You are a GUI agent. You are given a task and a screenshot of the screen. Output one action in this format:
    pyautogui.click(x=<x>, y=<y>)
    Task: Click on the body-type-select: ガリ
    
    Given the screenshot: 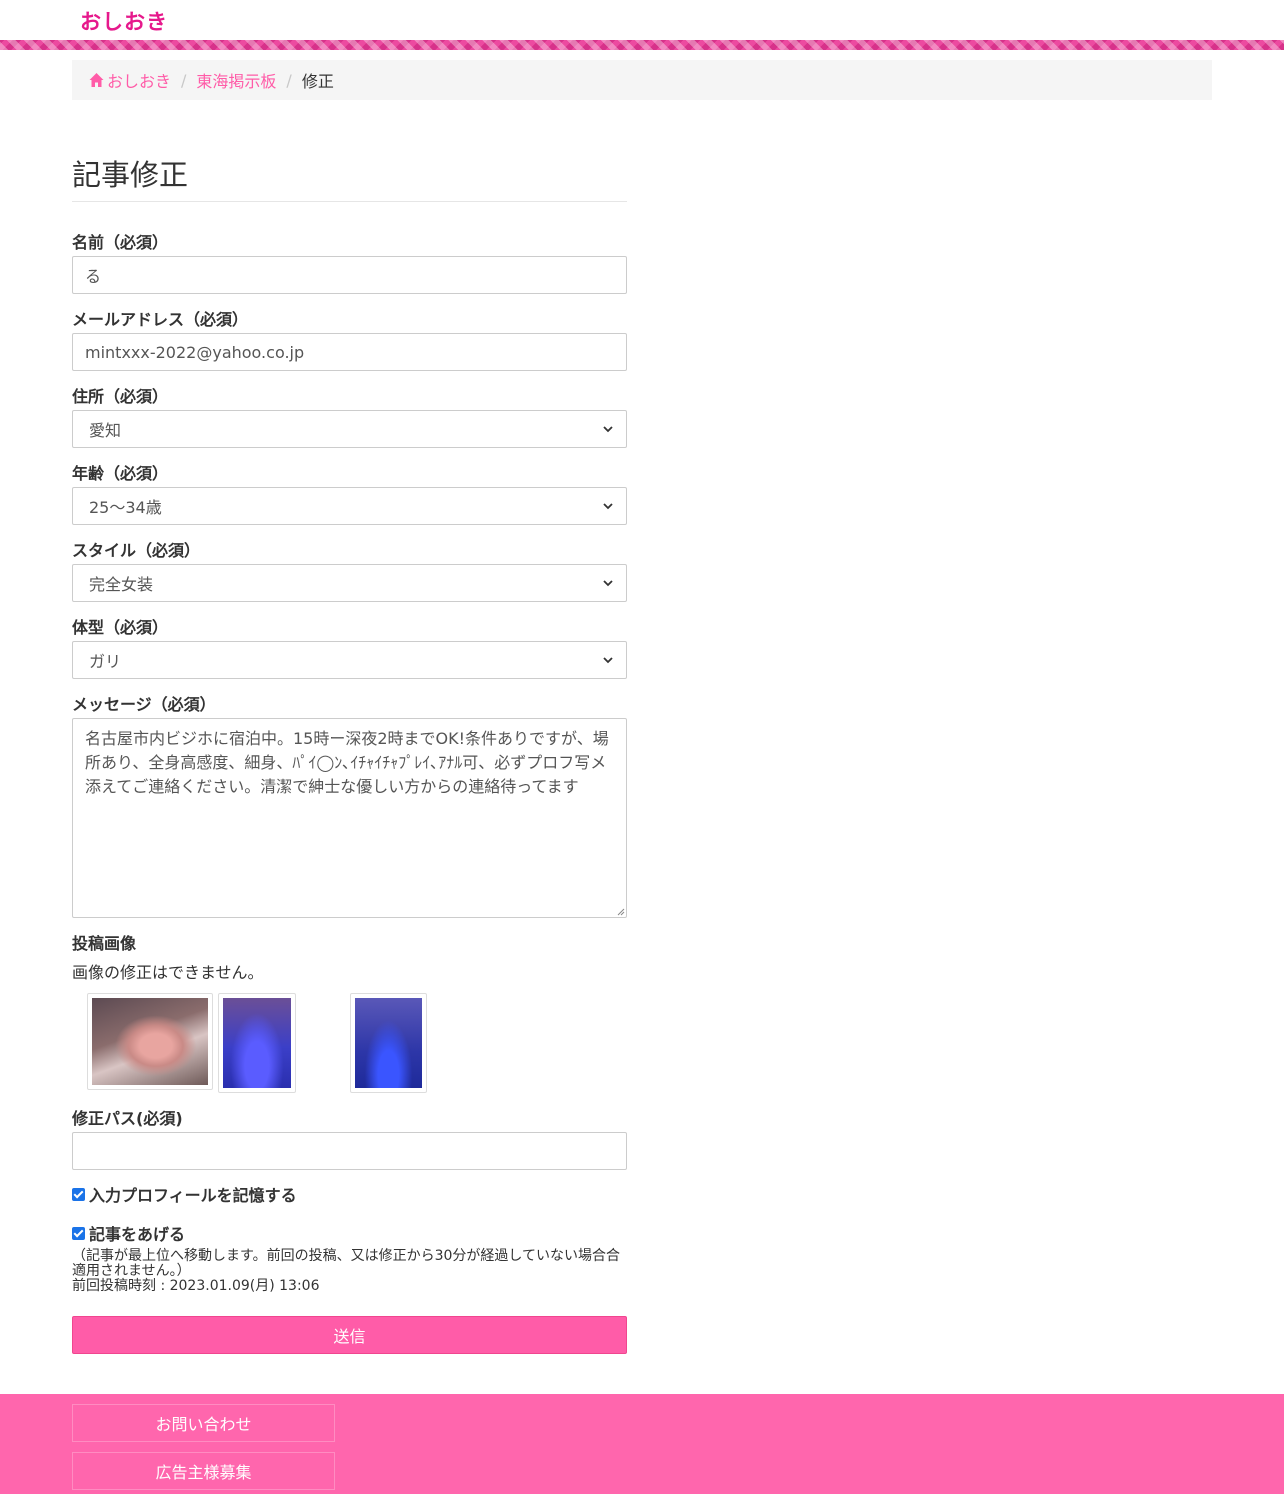 What is the action you would take?
    pyautogui.click(x=349, y=660)
    